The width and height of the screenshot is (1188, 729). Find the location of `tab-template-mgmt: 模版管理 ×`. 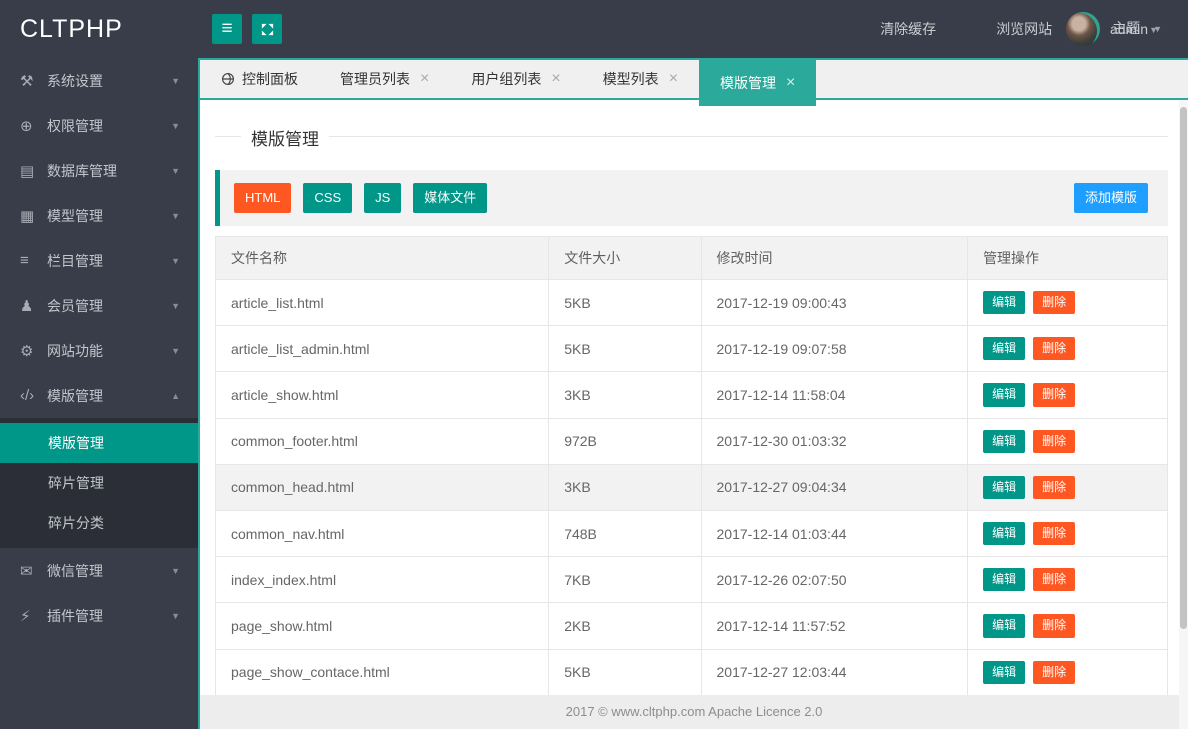

tab-template-mgmt: 模版管理 × is located at coordinates (758, 83).